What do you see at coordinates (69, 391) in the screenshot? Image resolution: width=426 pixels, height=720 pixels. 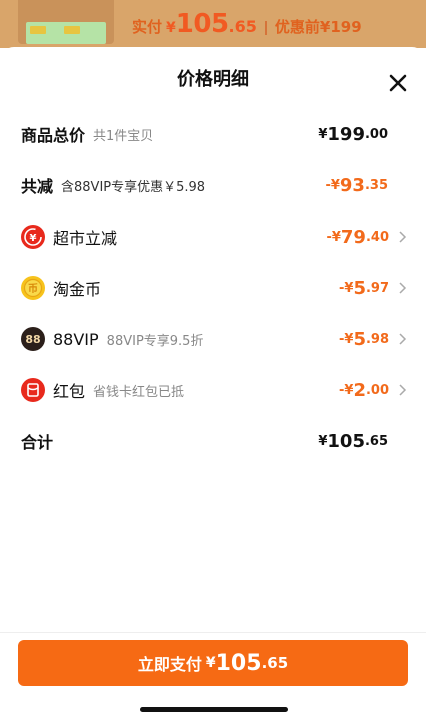 I see `row-title: 红包` at bounding box center [69, 391].